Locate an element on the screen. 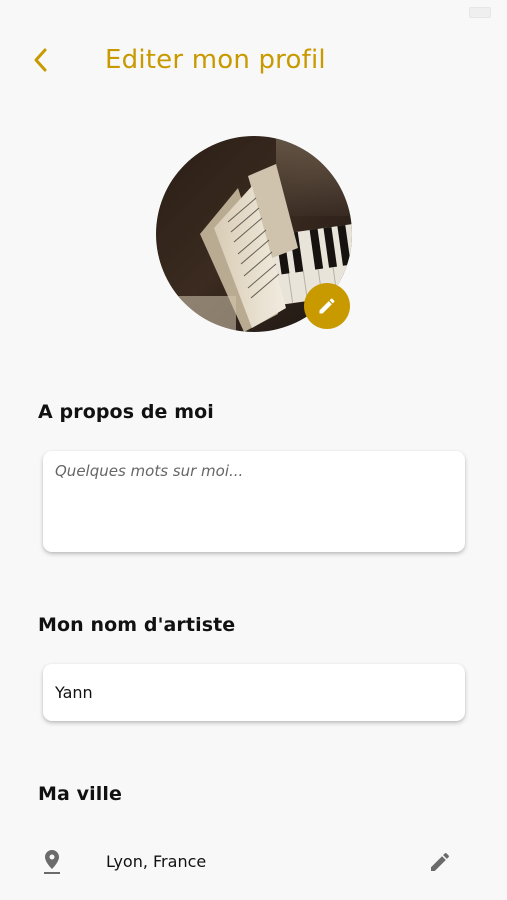  city-heading: Ma ville is located at coordinates (80, 794).